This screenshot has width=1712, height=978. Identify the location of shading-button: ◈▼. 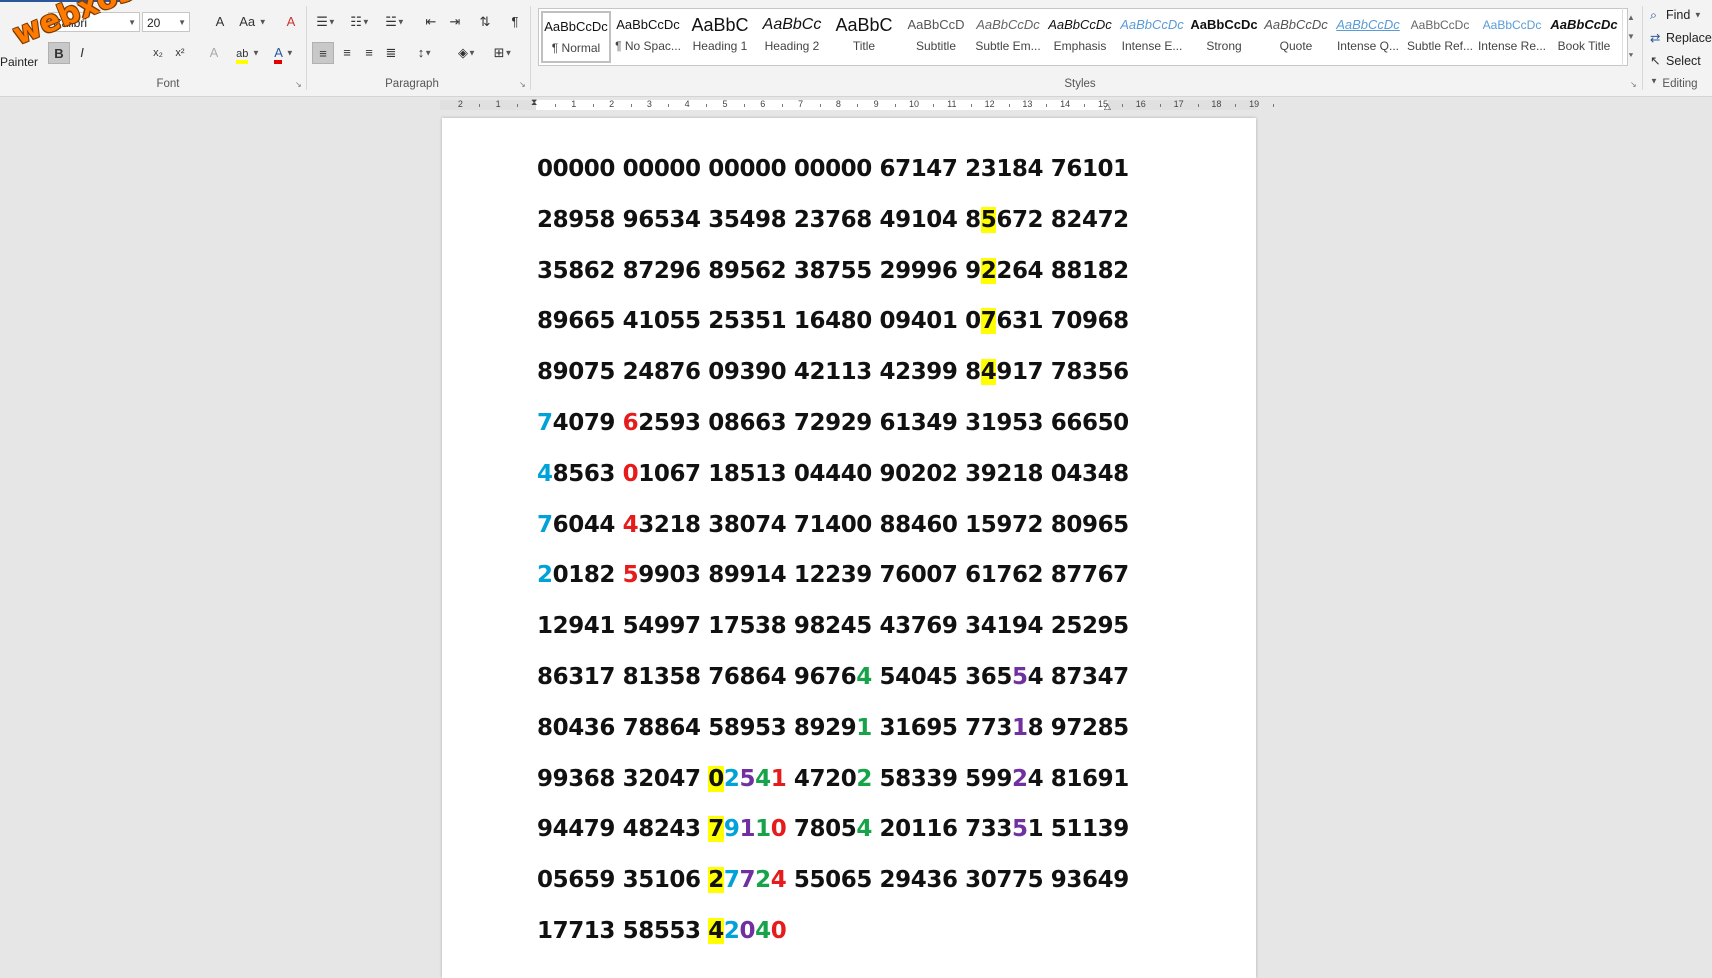
(467, 53).